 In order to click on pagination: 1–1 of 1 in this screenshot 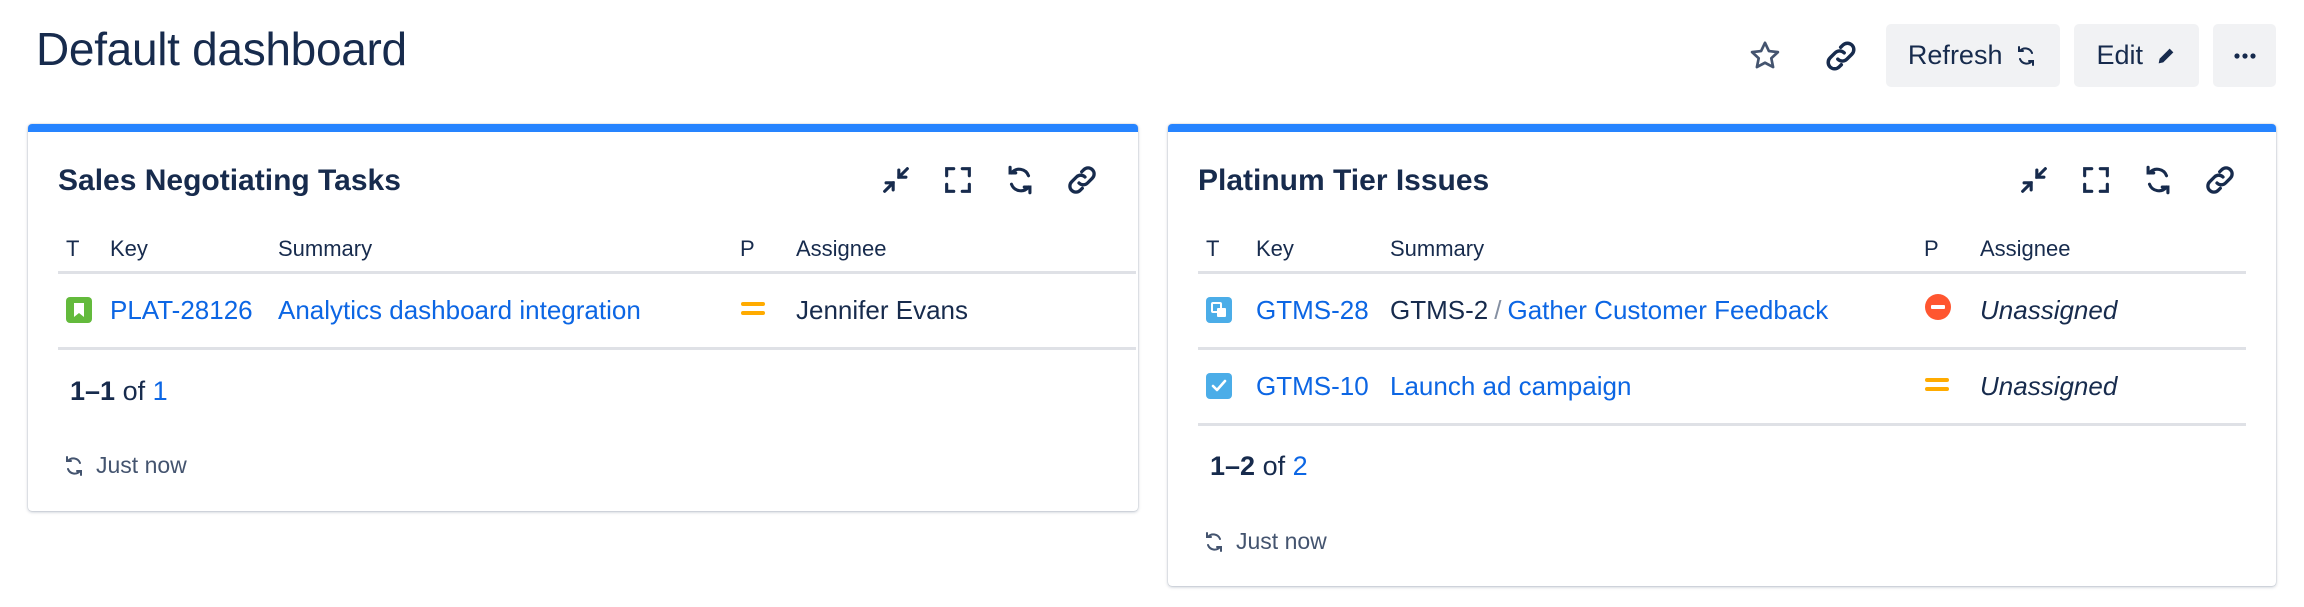, I will do `click(119, 391)`.